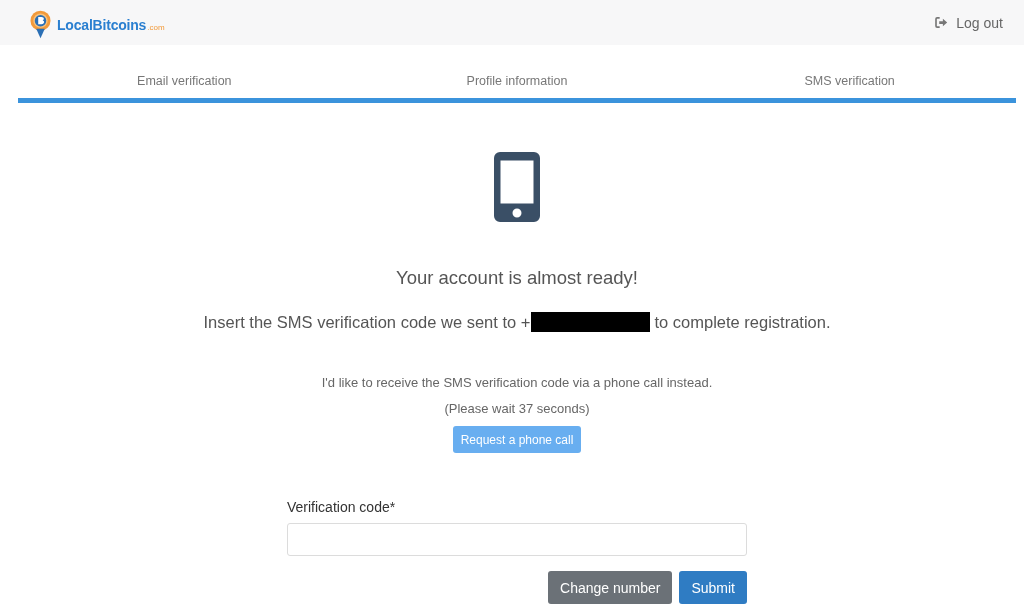 The image size is (1024, 615). Describe the element at coordinates (156, 27) in the screenshot. I see `logo-domain: .com` at that location.